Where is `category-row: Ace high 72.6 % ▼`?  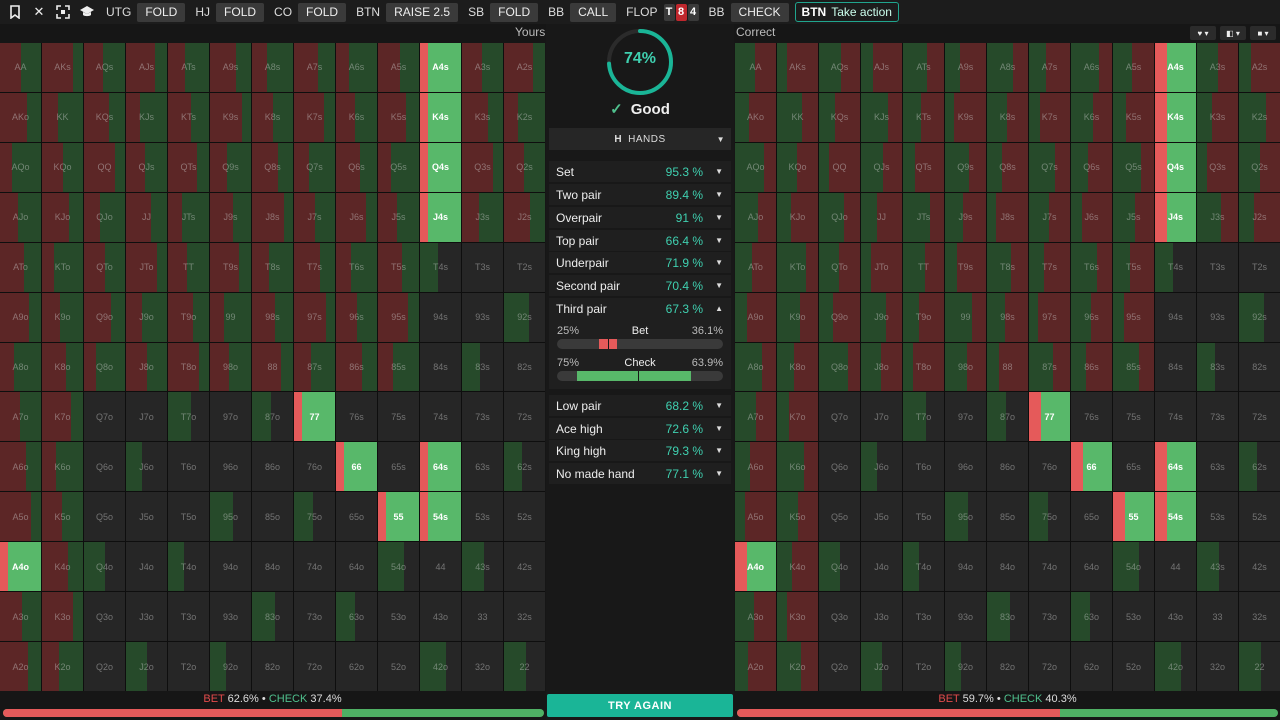
category-row: Ace high 72.6 % ▼ is located at coordinates (640, 428).